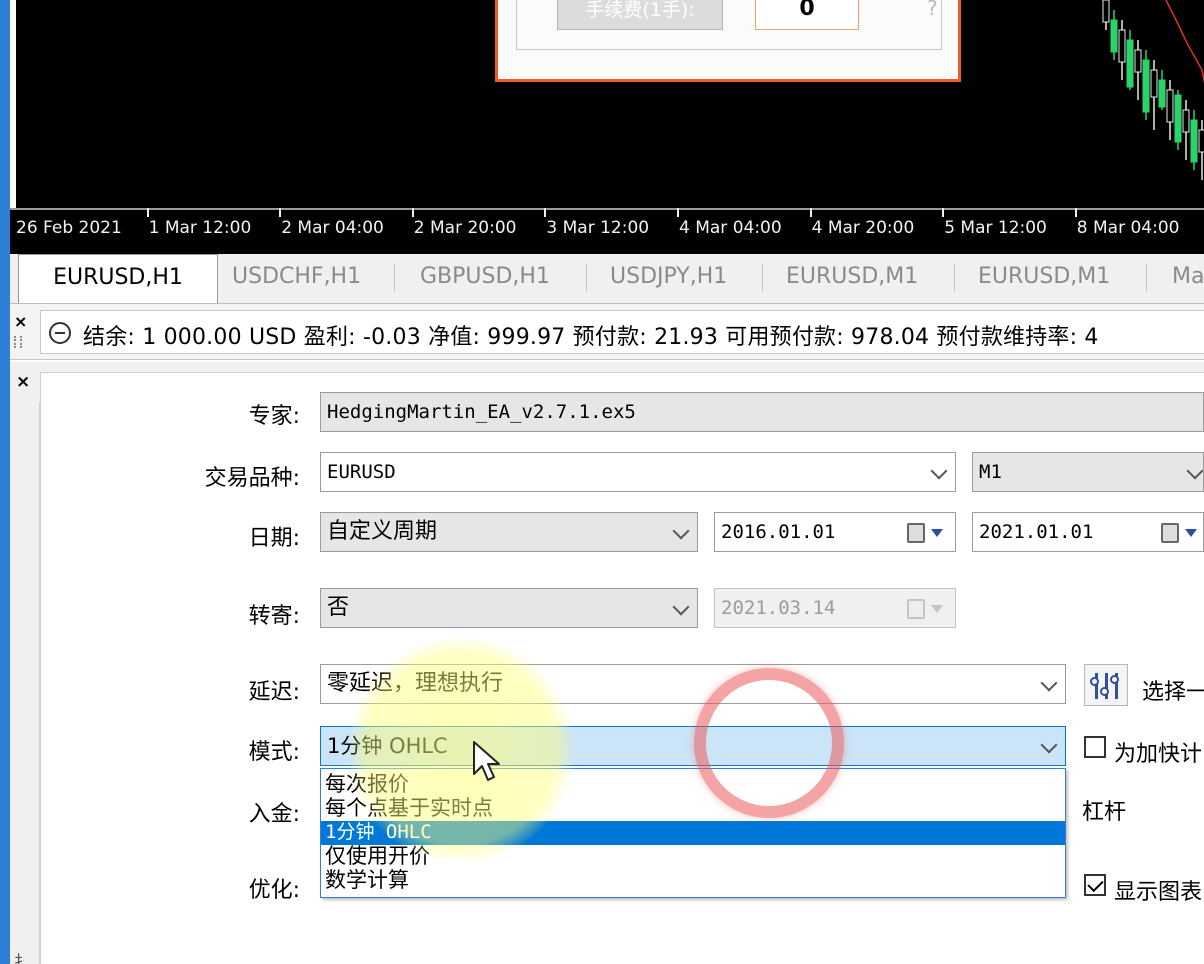  Describe the element at coordinates (1128, 228) in the screenshot. I see `time-axis-label: 8 Mar 04:00` at that location.